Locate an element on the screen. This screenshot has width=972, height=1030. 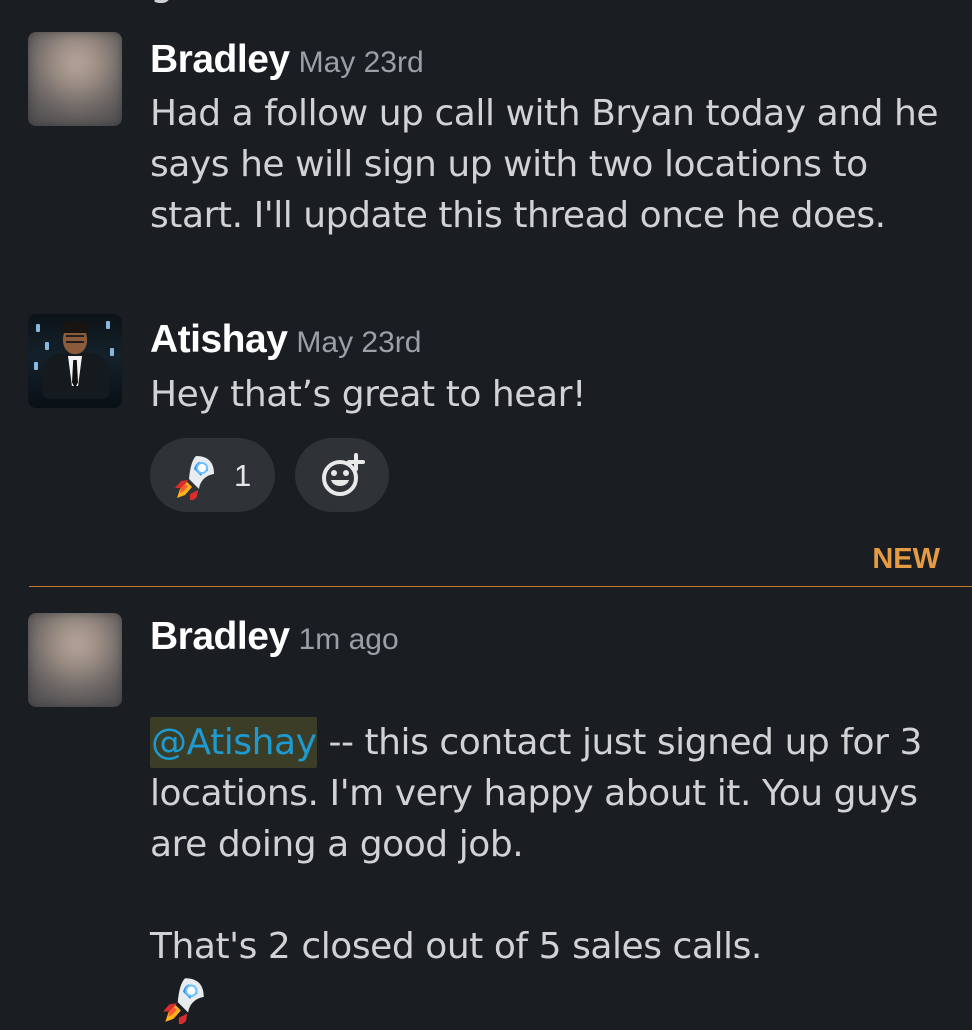
author-name: Atishay is located at coordinates (219, 339).